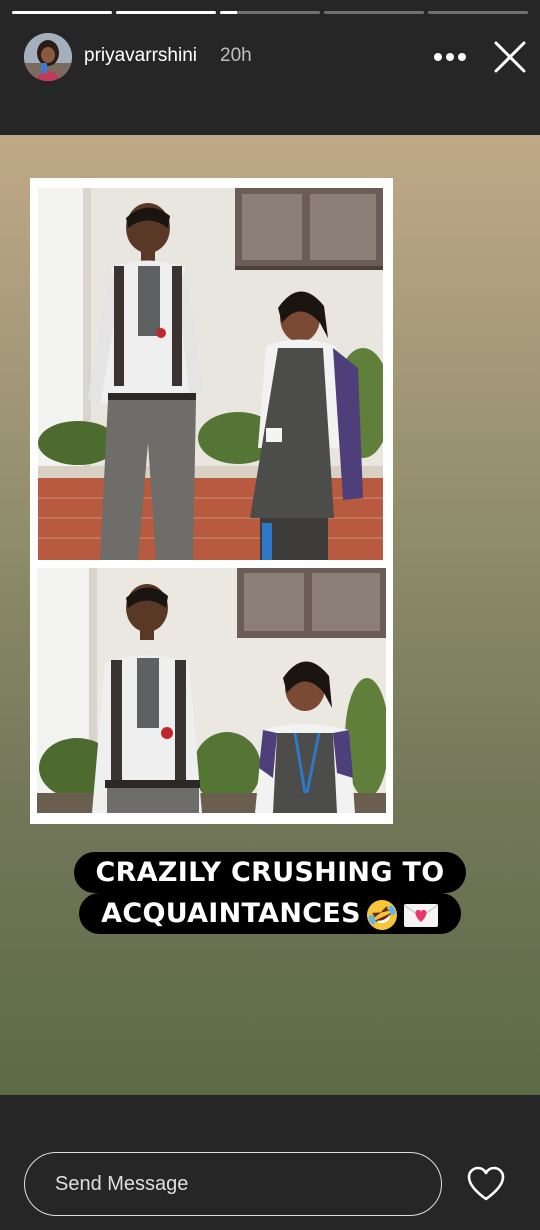  Describe the element at coordinates (270, 67) in the screenshot. I see `story-header: priyavarrshini 20h` at that location.